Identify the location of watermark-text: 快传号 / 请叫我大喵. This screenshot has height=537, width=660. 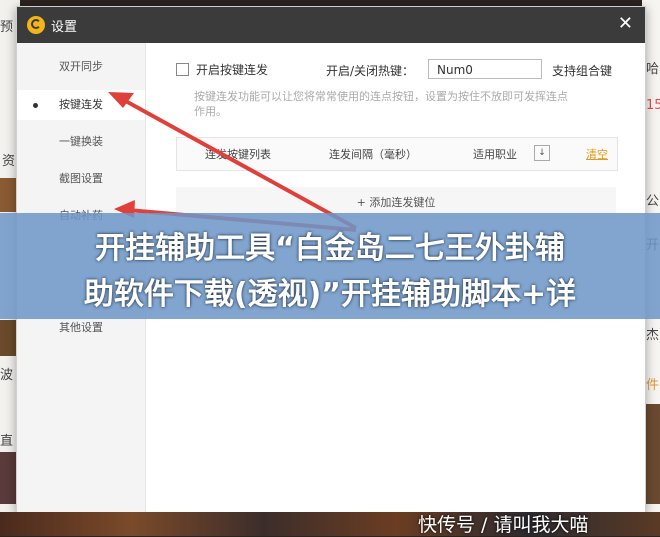
(503, 525).